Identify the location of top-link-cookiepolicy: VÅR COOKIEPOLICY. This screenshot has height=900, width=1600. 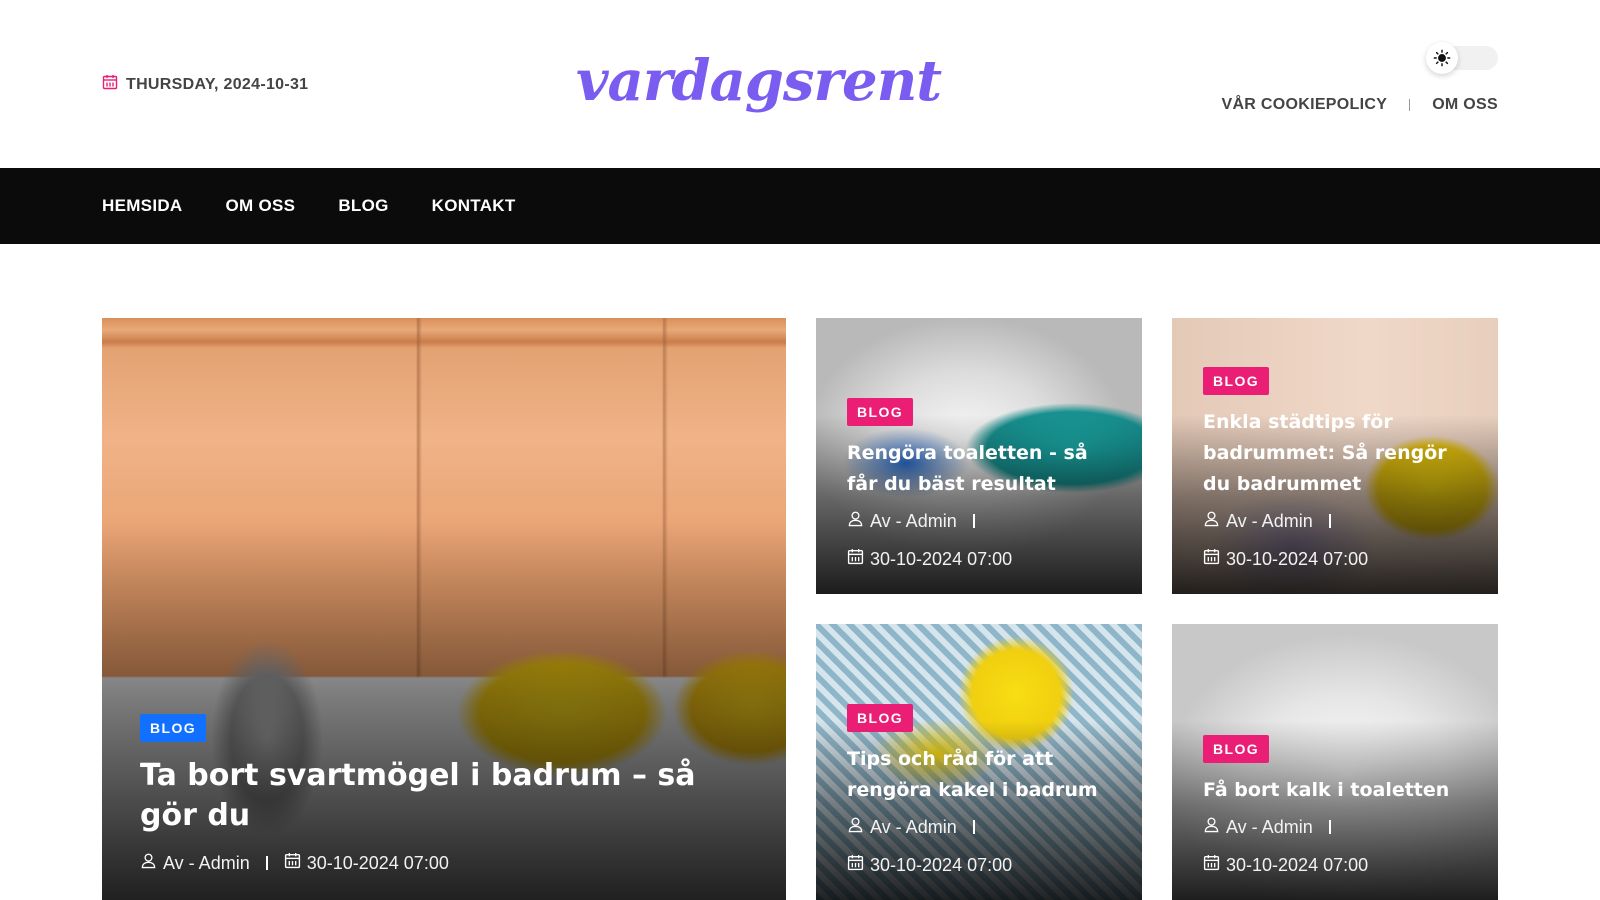
(1304, 105).